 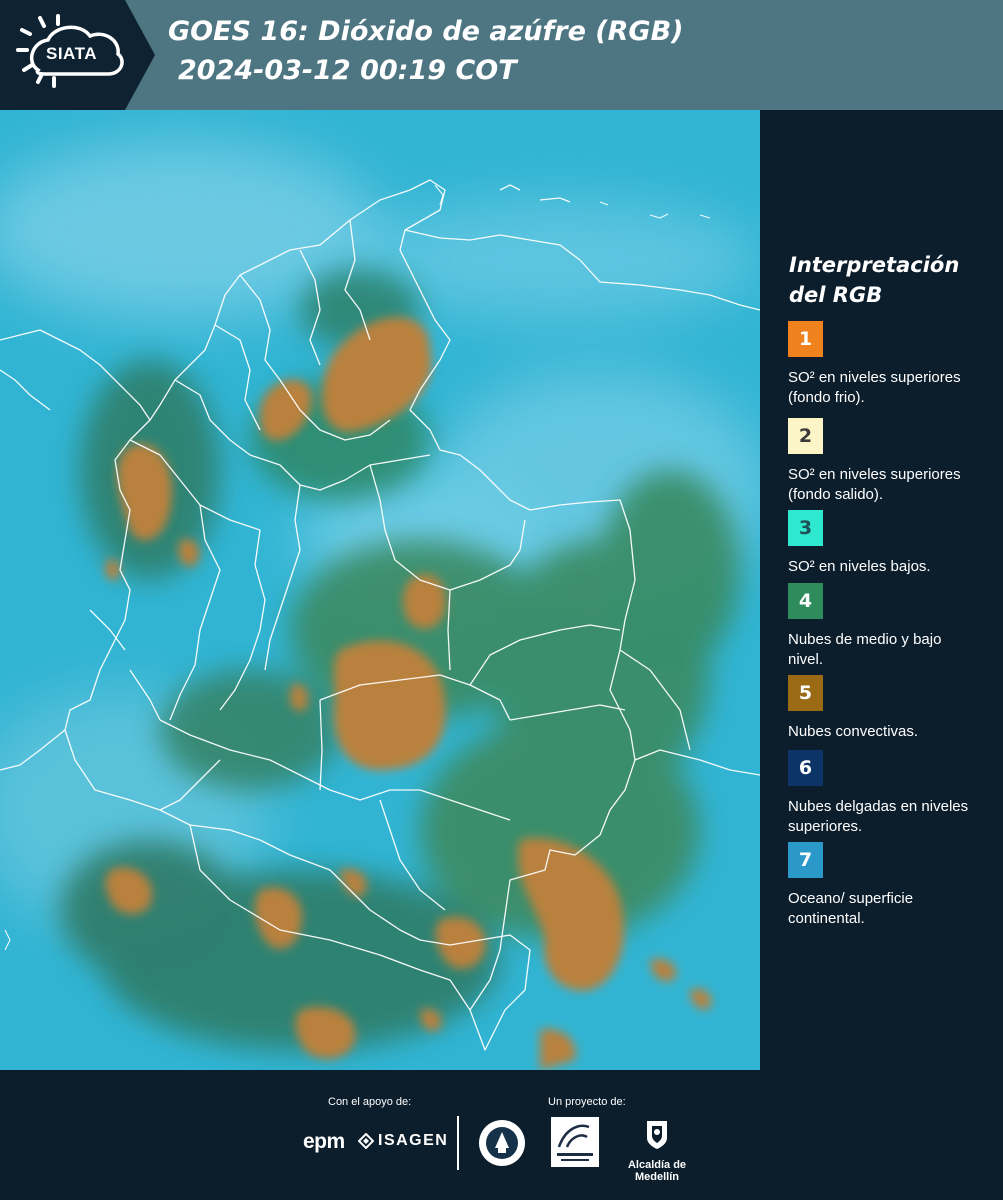 I want to click on medellin-seal-icon, so click(x=502, y=1143).